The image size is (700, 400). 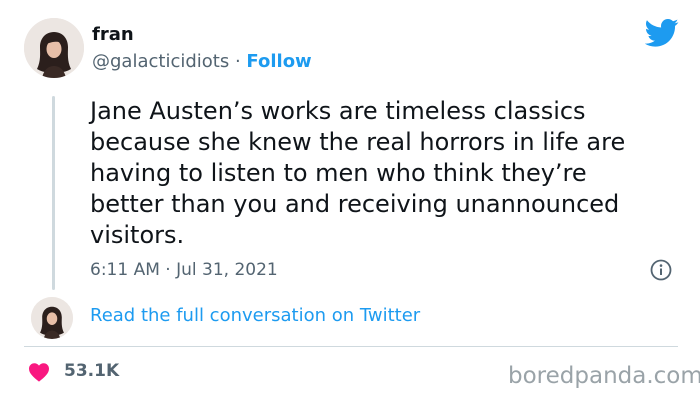 What do you see at coordinates (662, 33) in the screenshot?
I see `twitter-bird-icon` at bounding box center [662, 33].